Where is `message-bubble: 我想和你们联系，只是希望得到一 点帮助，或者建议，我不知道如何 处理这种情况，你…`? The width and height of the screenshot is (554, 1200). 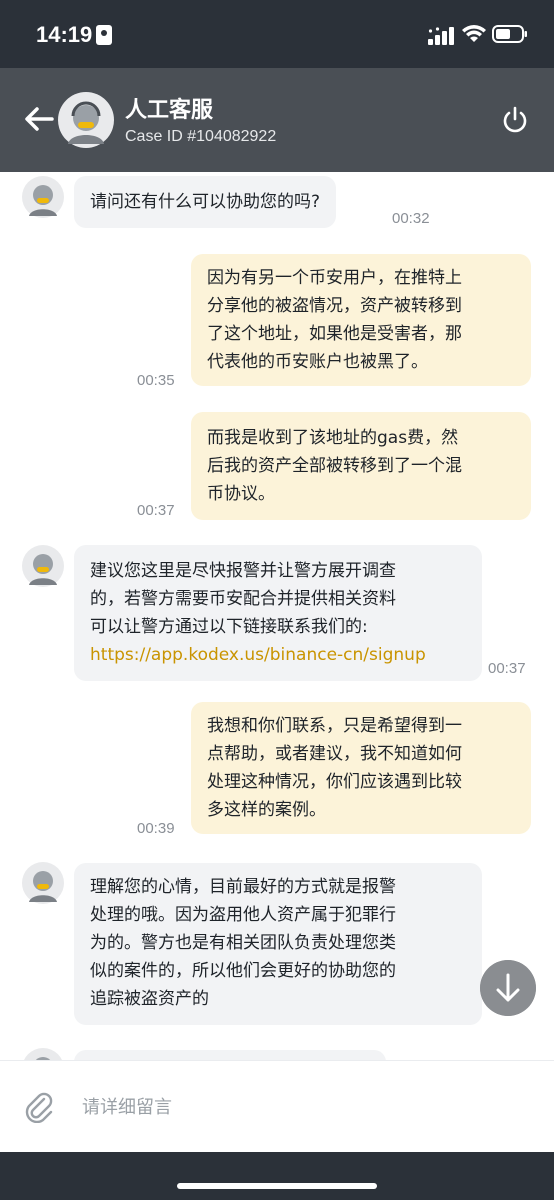 message-bubble: 我想和你们联系，只是希望得到一 点帮助，或者建议，我不知道如何 处理这种情况，你… is located at coordinates (361, 768).